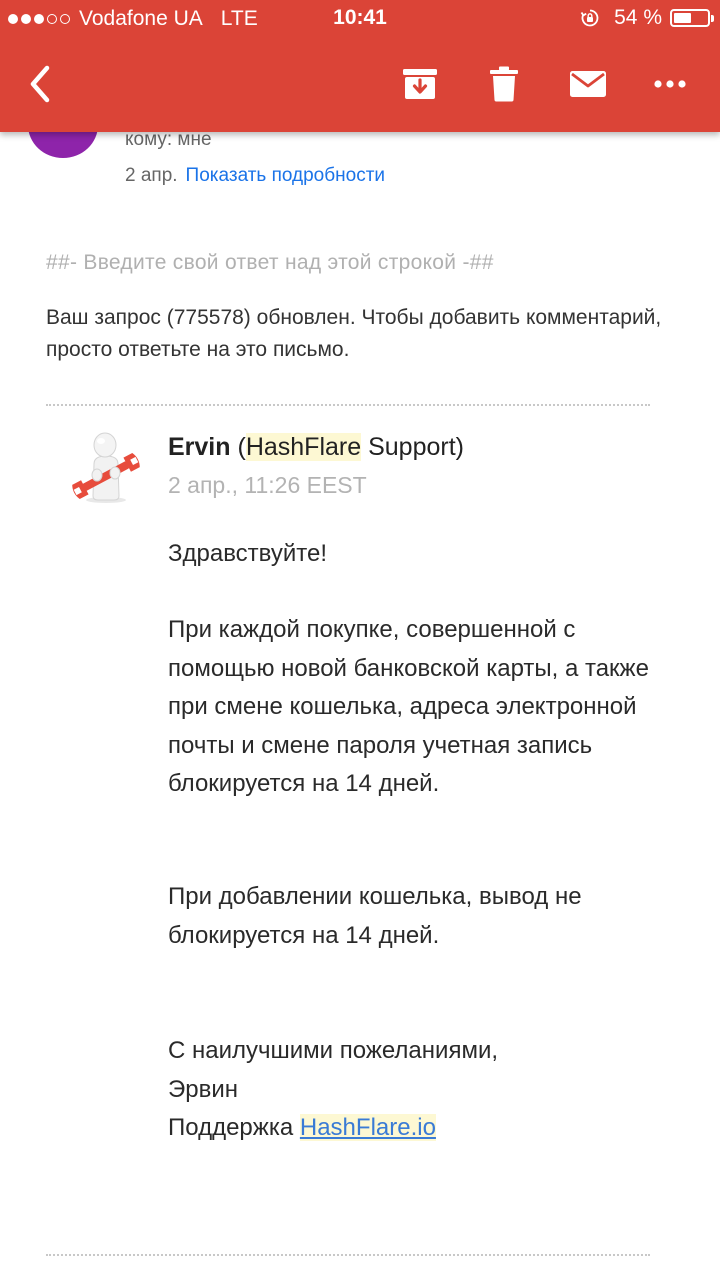  I want to click on app-top-bar: Vodafone UA LTE 10:41 54 %, so click(360, 66).